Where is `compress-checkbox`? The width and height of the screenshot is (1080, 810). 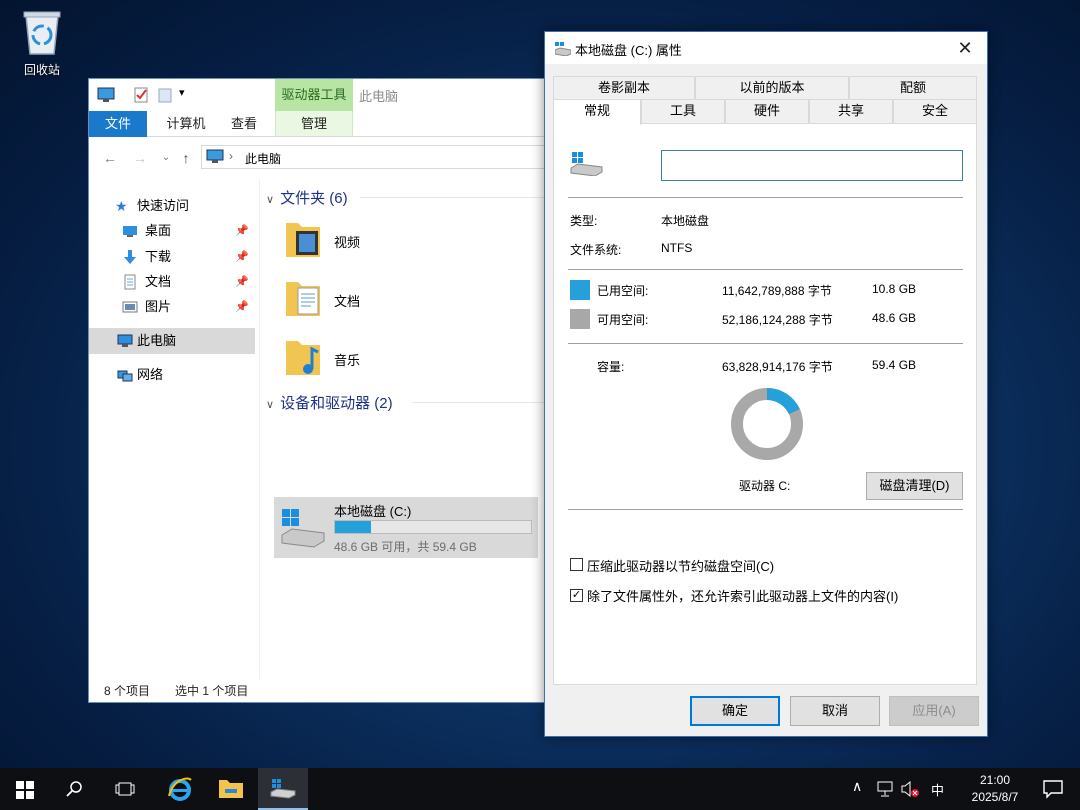
compress-checkbox is located at coordinates (576, 564).